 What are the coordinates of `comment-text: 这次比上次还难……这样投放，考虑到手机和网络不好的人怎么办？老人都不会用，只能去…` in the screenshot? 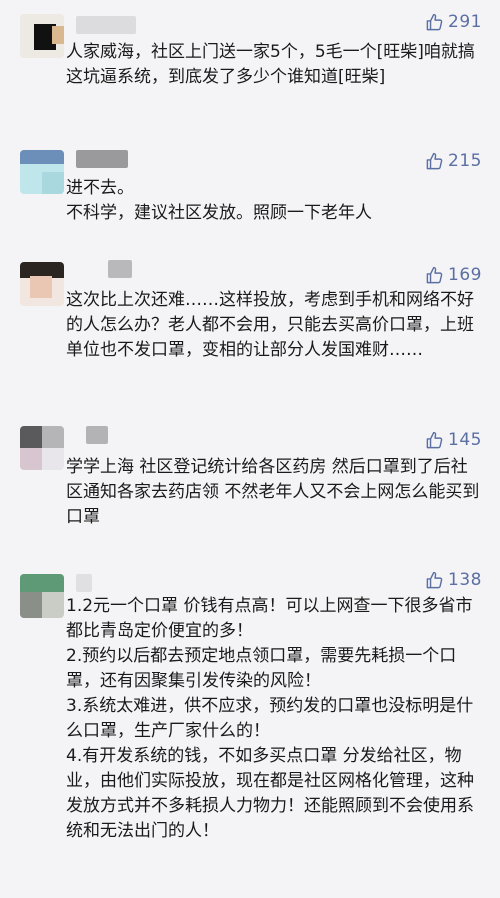 It's located at (270, 325).